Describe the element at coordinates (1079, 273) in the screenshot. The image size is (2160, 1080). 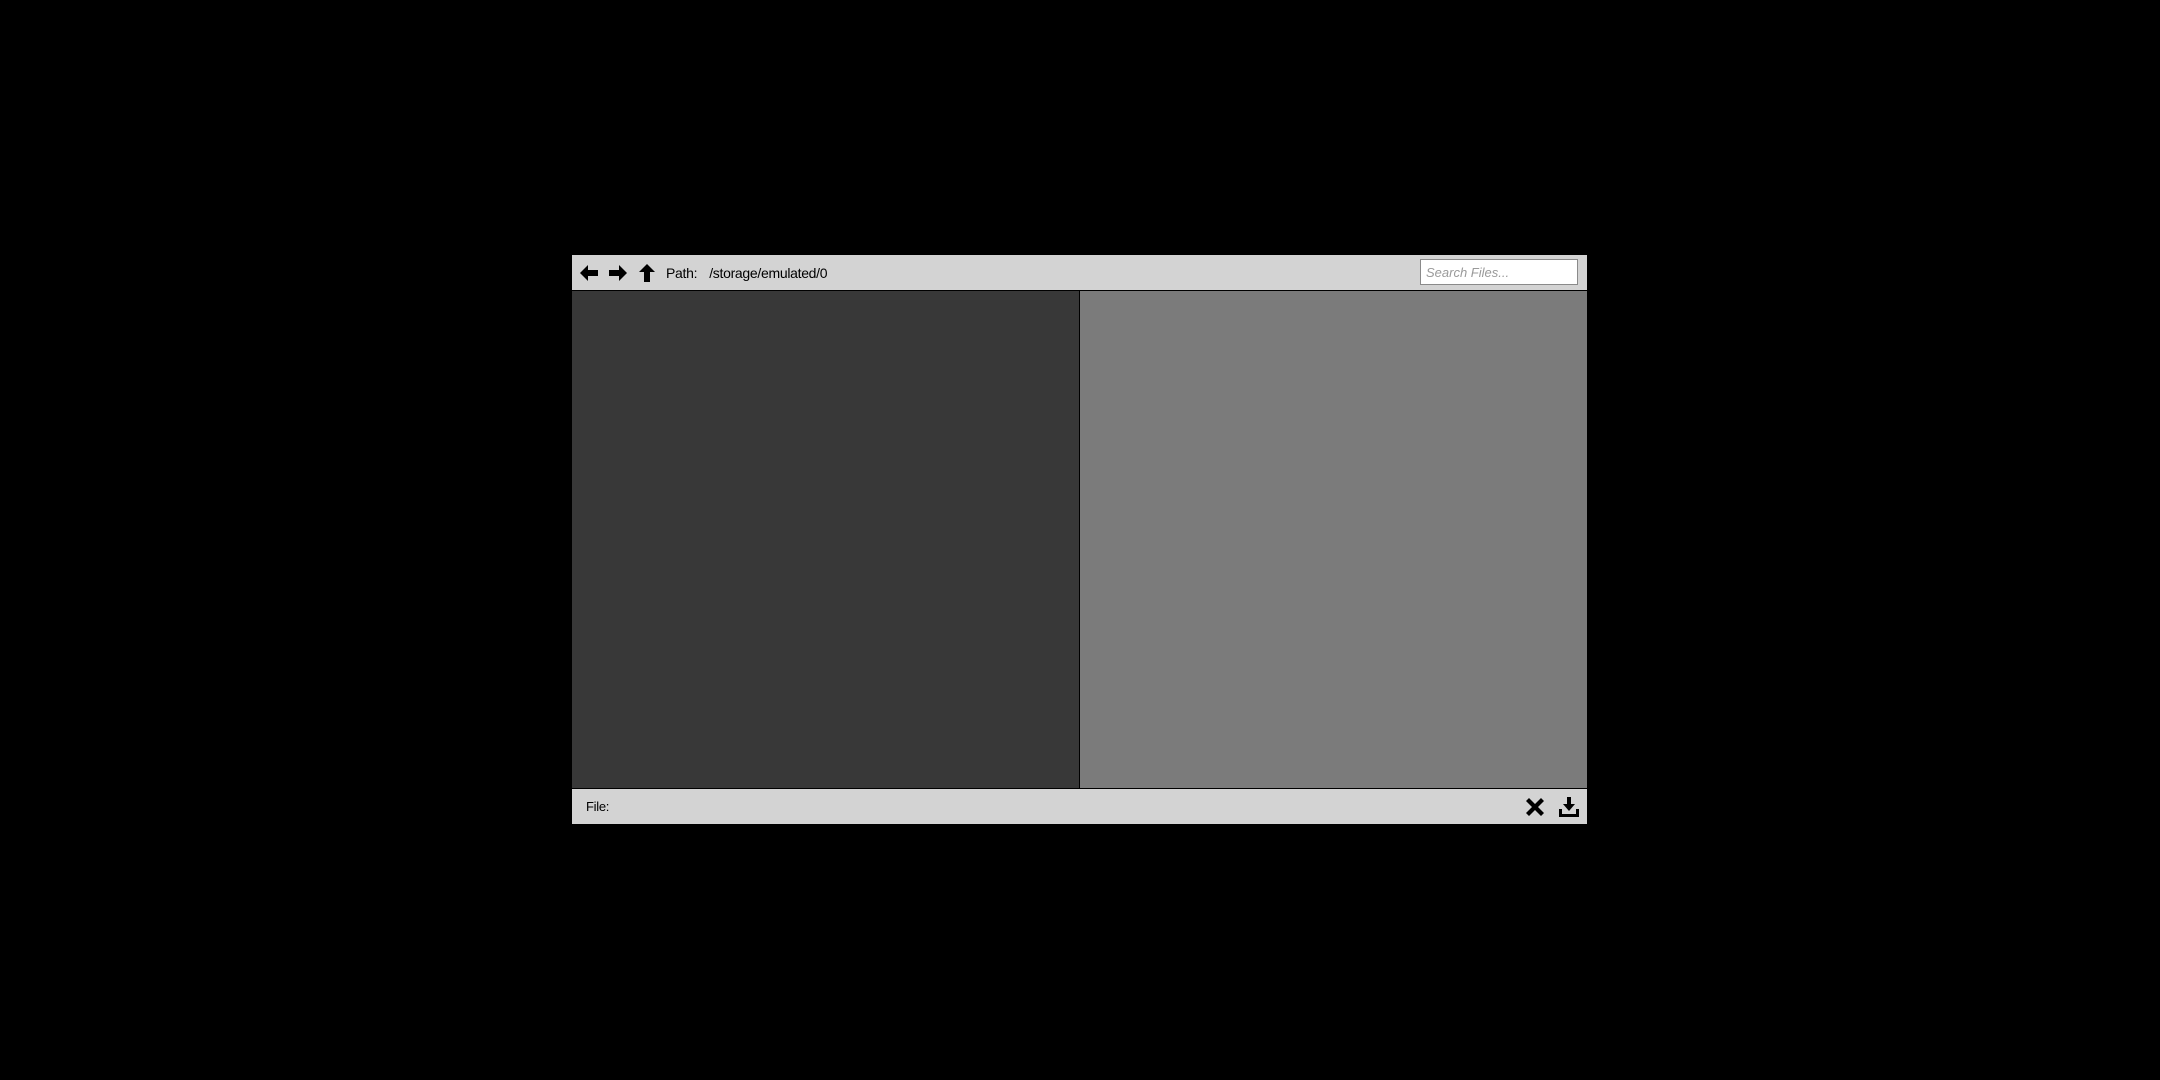
I see `toolbar: Path: /storage/emulated/0` at that location.